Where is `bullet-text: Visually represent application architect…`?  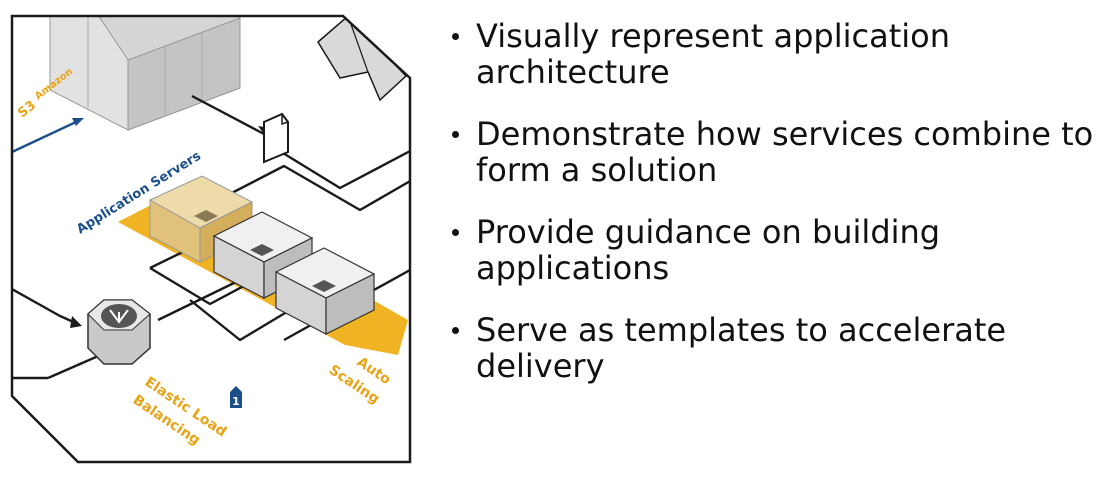
bullet-text: Visually represent application architect… is located at coordinates (713, 54).